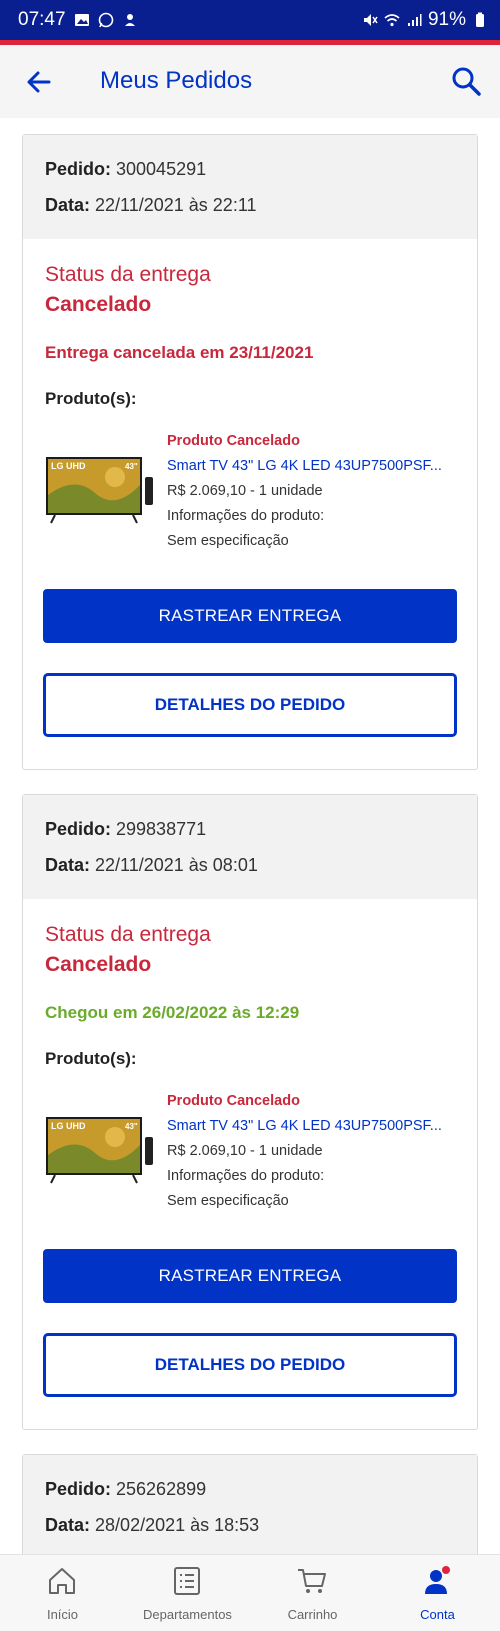 The image size is (500, 1631). Describe the element at coordinates (62, 1614) in the screenshot. I see `nav-label: Início` at that location.